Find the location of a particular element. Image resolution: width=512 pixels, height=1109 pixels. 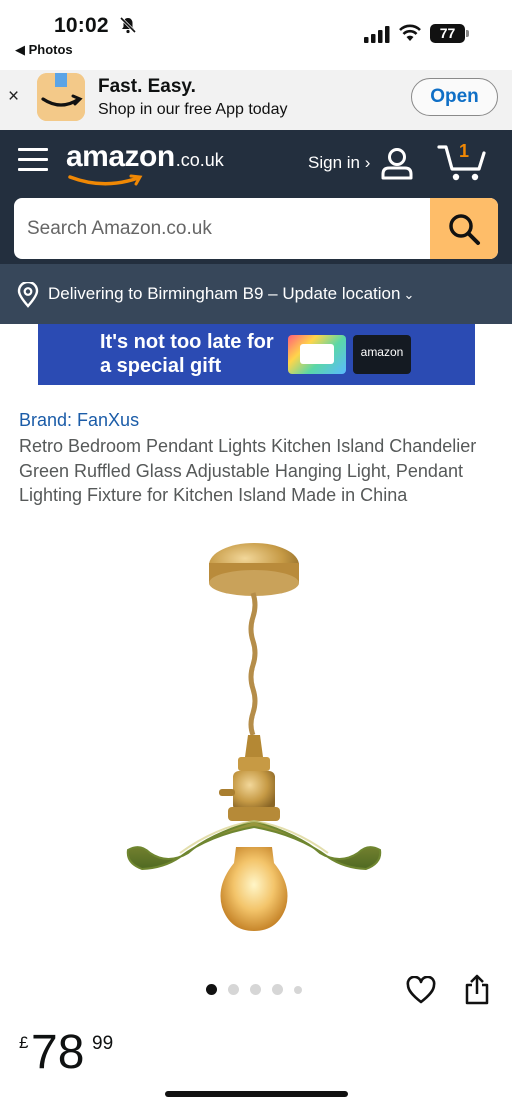

promo-line-2: a special gift is located at coordinates (161, 366).